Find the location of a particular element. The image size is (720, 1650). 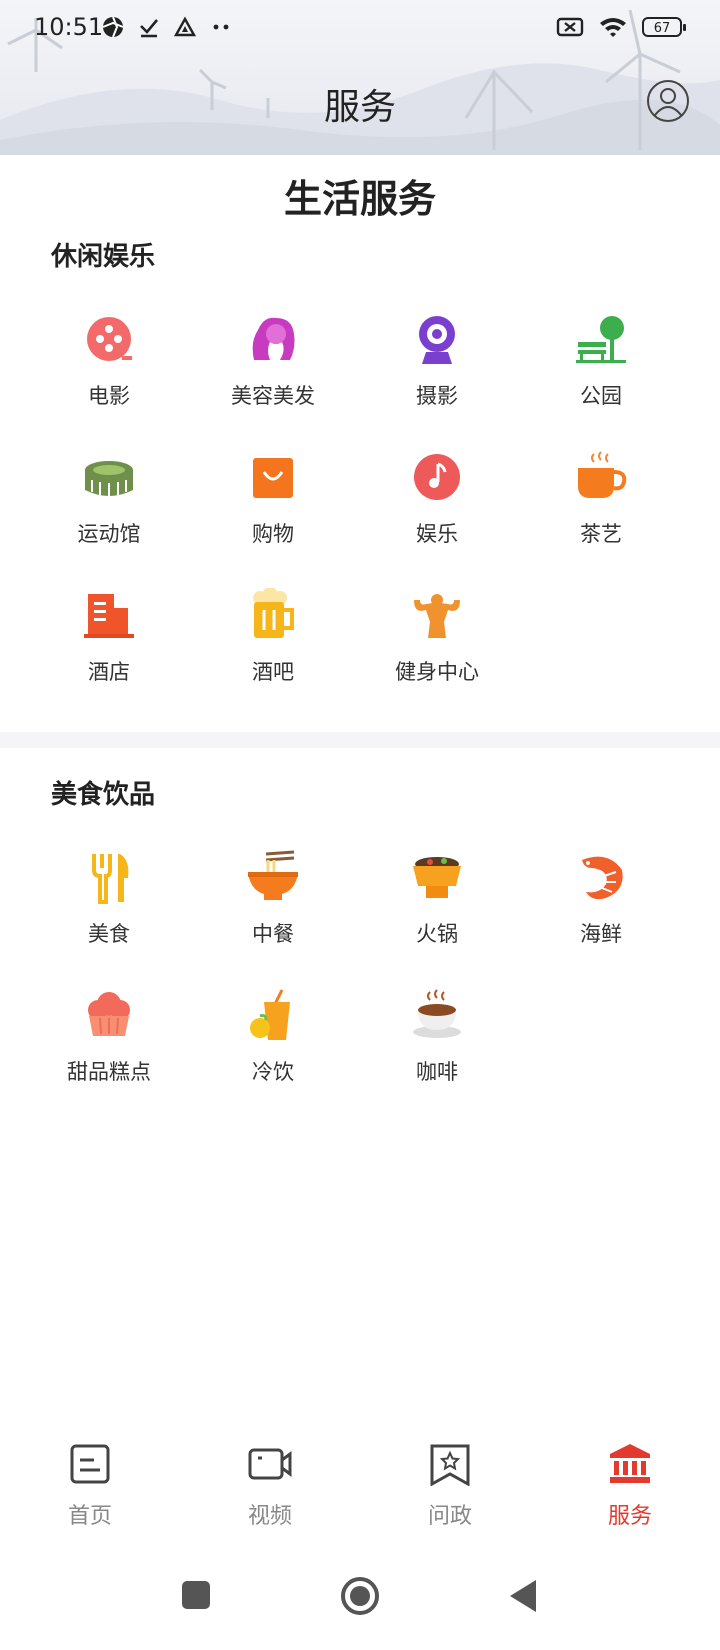

cupcake-icon is located at coordinates (109, 1014).